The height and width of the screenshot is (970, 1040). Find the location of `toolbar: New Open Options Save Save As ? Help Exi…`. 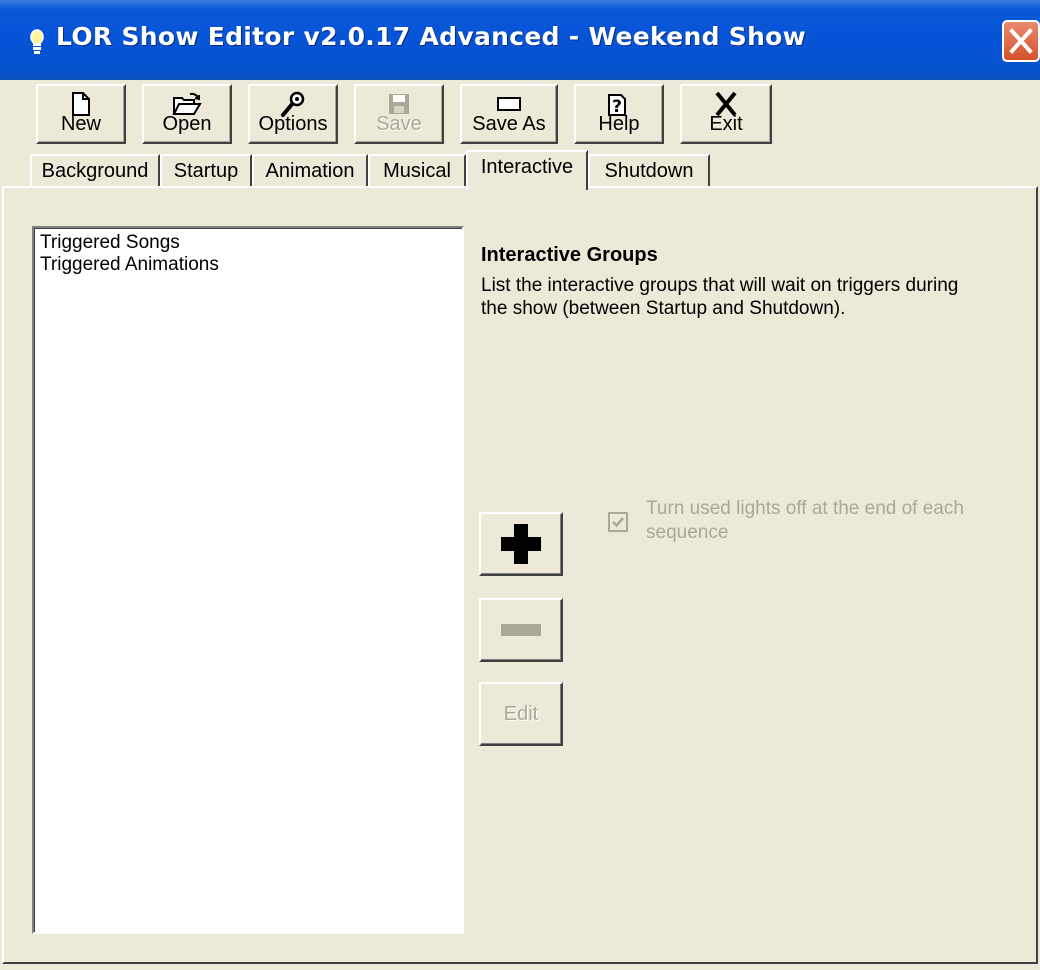

toolbar: New Open Options Save Save As ? Help Exi… is located at coordinates (520, 115).